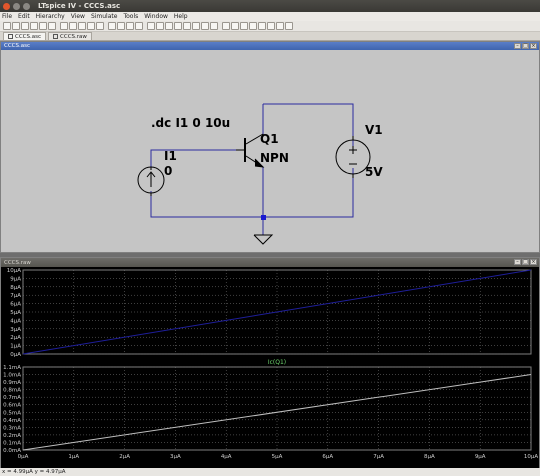 This screenshot has height=476, width=540. Describe the element at coordinates (12, 406) in the screenshot. I see `y-tick-label: 0.6mA` at that location.